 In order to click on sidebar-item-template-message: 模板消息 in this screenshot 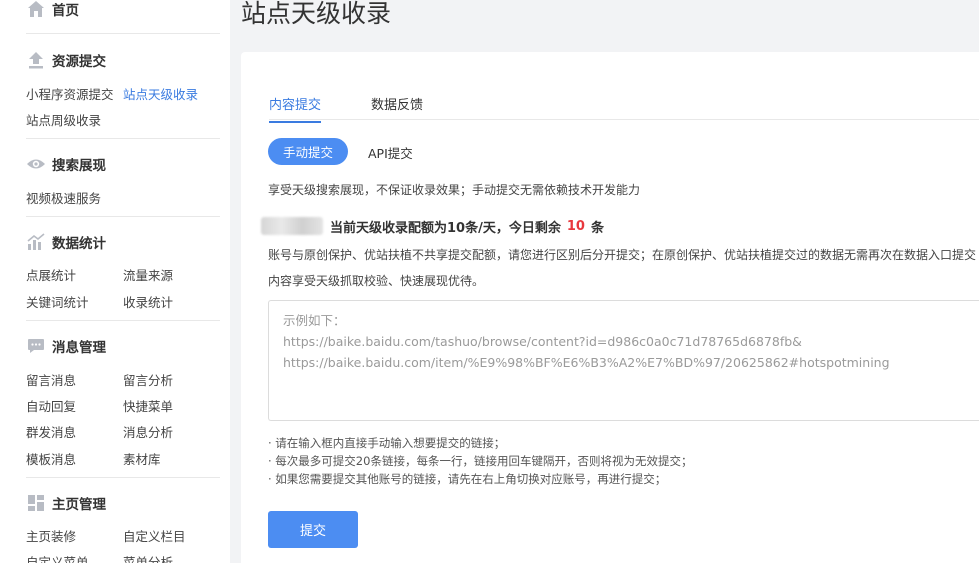, I will do `click(51, 458)`.